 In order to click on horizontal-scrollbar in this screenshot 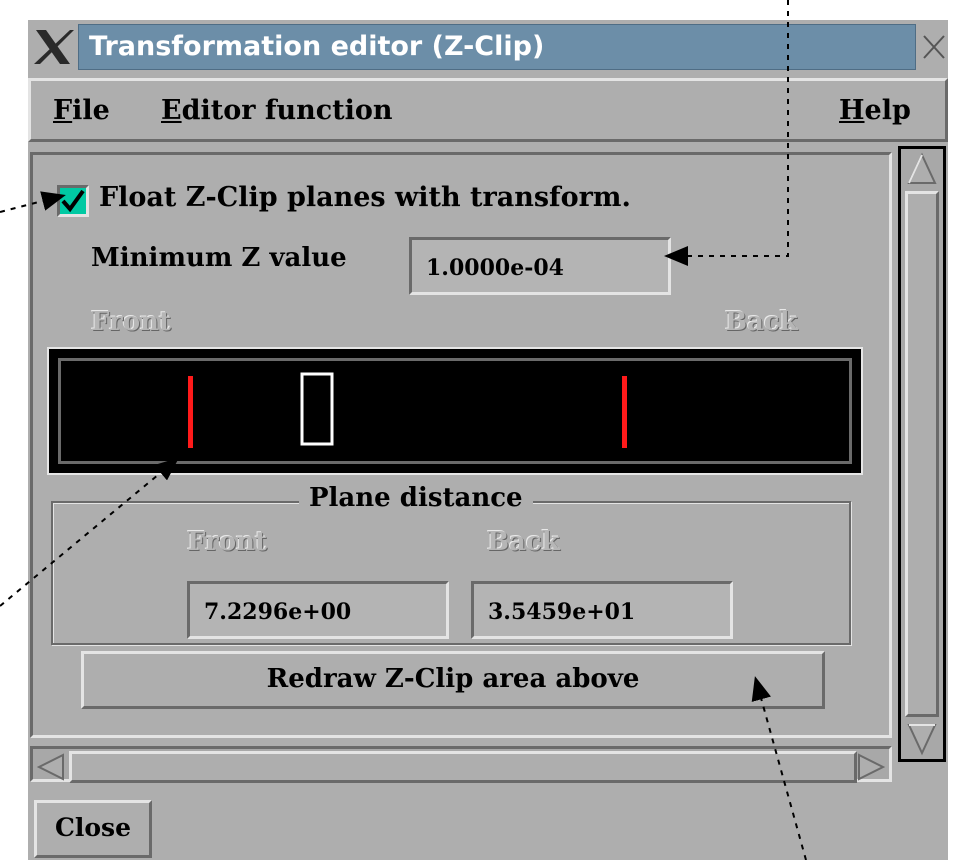, I will do `click(461, 764)`.